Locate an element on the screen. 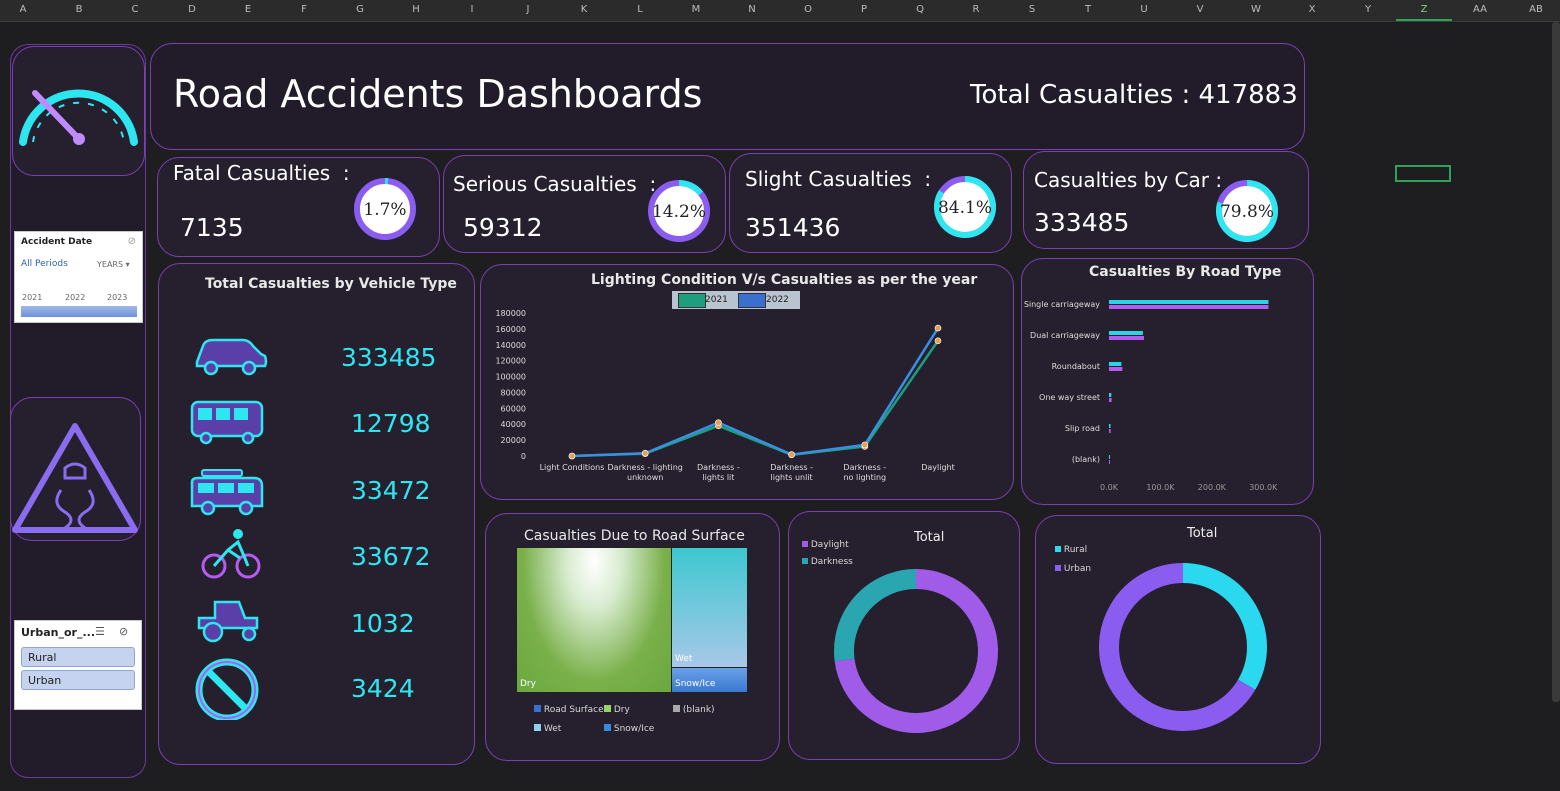 This screenshot has height=791, width=1560. treemap-legend-item: Road Surface is located at coordinates (569, 710).